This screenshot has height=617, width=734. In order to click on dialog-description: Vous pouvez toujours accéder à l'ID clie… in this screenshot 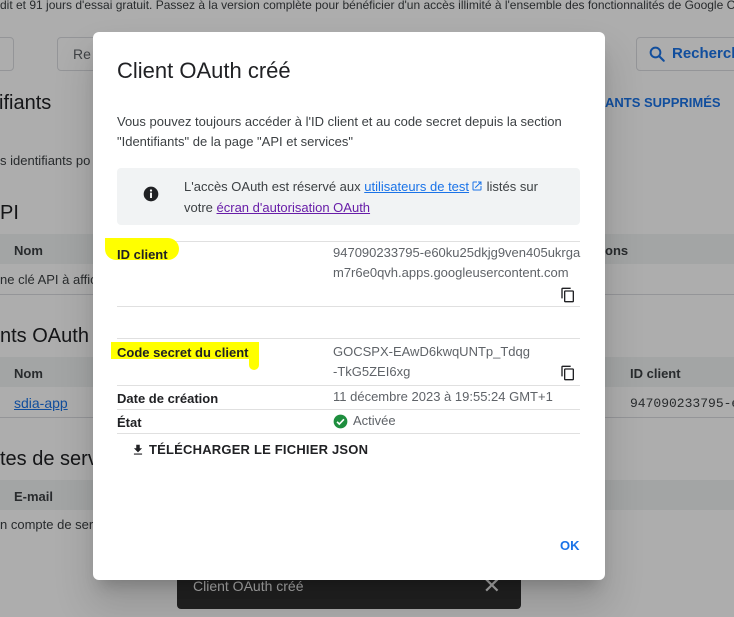, I will do `click(339, 131)`.